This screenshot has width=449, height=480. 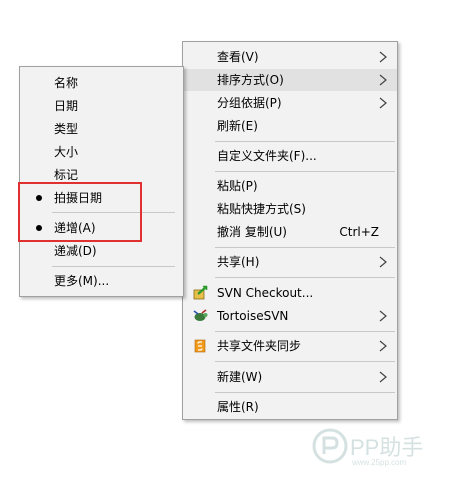 I want to click on menu-item-share: 共享(H), so click(x=290, y=262).